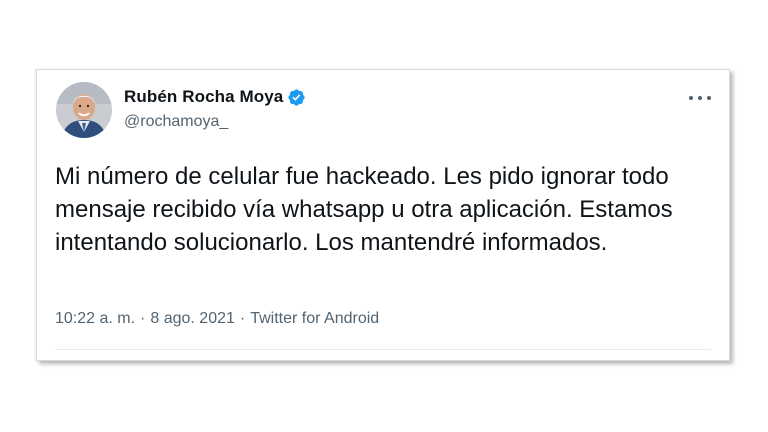 The image size is (768, 432). I want to click on display-name: Rubén Rocha Moya, so click(203, 97).